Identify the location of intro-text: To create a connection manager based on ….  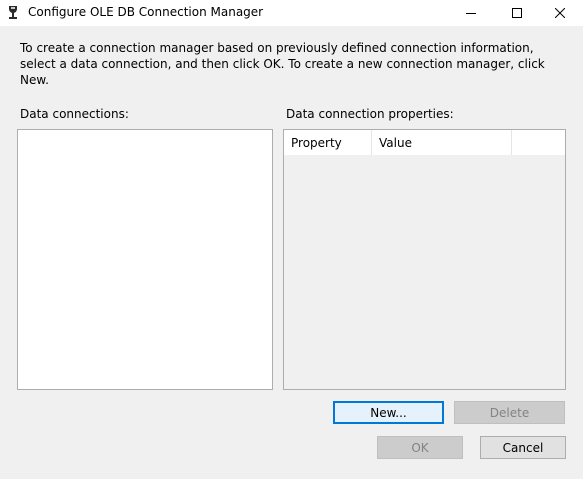
(282, 64).